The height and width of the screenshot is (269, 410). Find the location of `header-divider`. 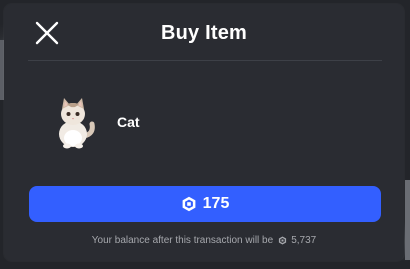

header-divider is located at coordinates (205, 60).